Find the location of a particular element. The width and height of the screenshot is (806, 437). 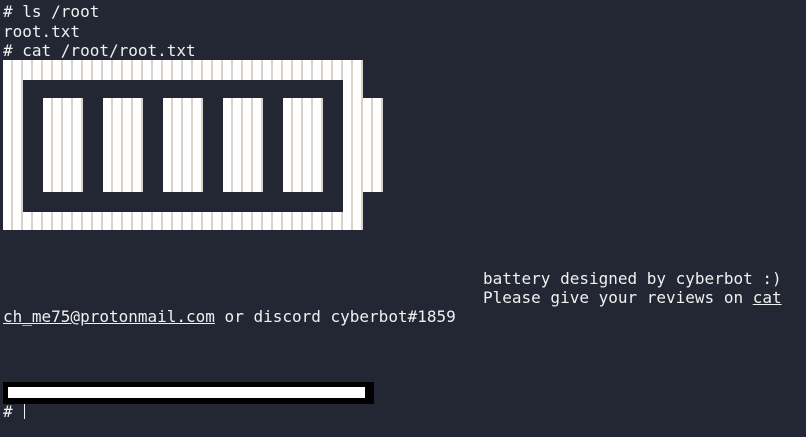

shell-prompt: # is located at coordinates (13, 411).